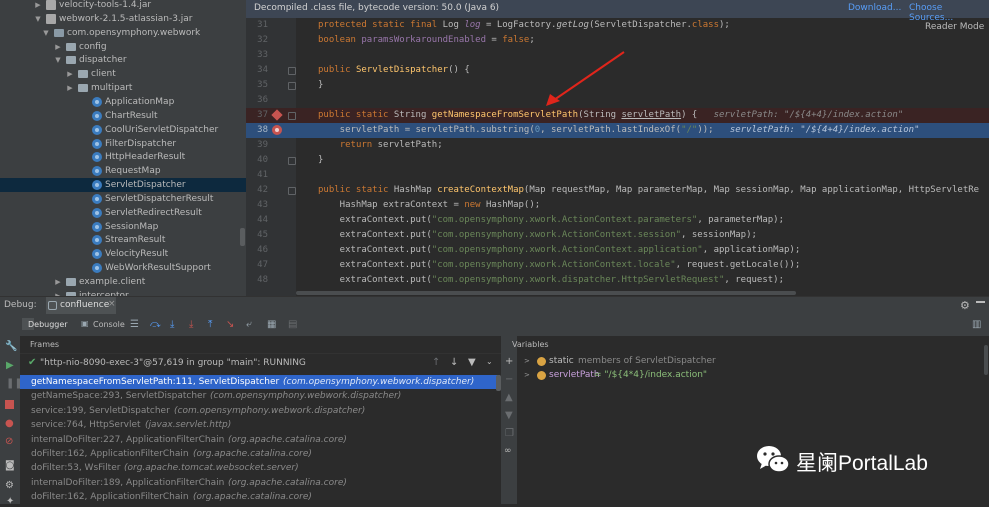 The width and height of the screenshot is (989, 507). Describe the element at coordinates (135, 240) in the screenshot. I see `tree-item-label: StreamResult` at that location.